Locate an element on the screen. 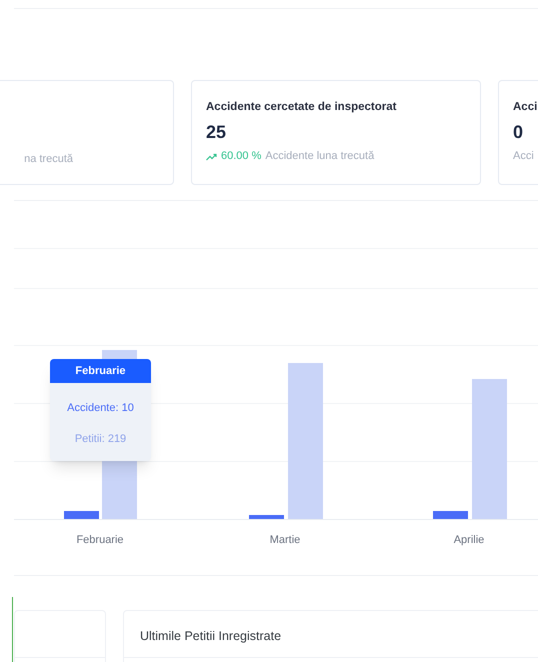 The width and height of the screenshot is (538, 662). card-subtitle: na trecută is located at coordinates (48, 159).